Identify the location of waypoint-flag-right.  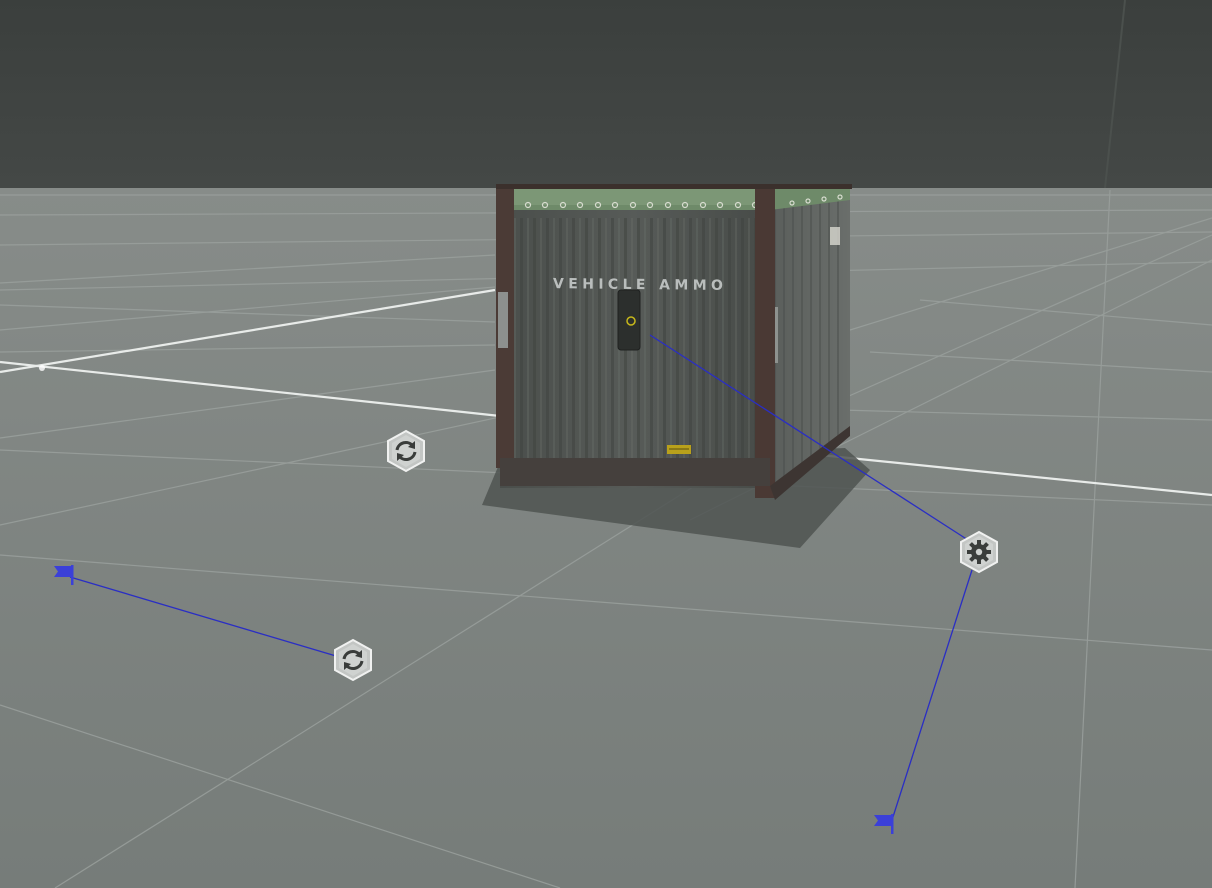
(885, 824).